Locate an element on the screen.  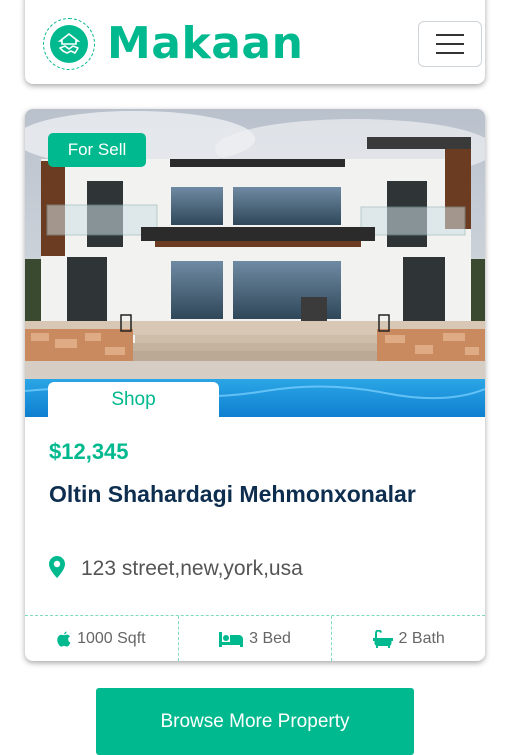
status-badge: For Sell is located at coordinates (97, 150).